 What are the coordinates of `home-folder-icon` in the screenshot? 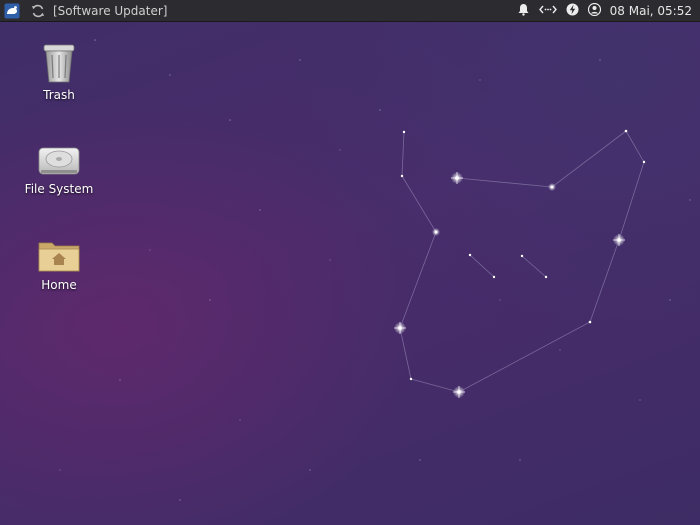 It's located at (59, 257).